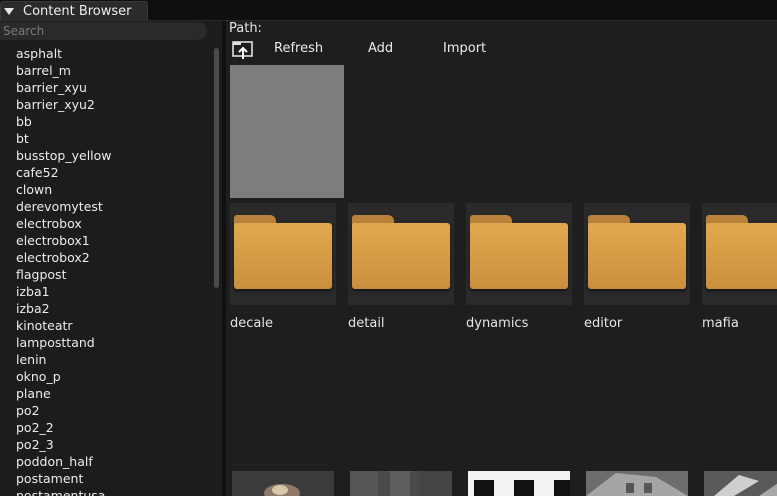 The image size is (777, 496). What do you see at coordinates (77, 11) in the screenshot?
I see `window-title: Content Browser` at bounding box center [77, 11].